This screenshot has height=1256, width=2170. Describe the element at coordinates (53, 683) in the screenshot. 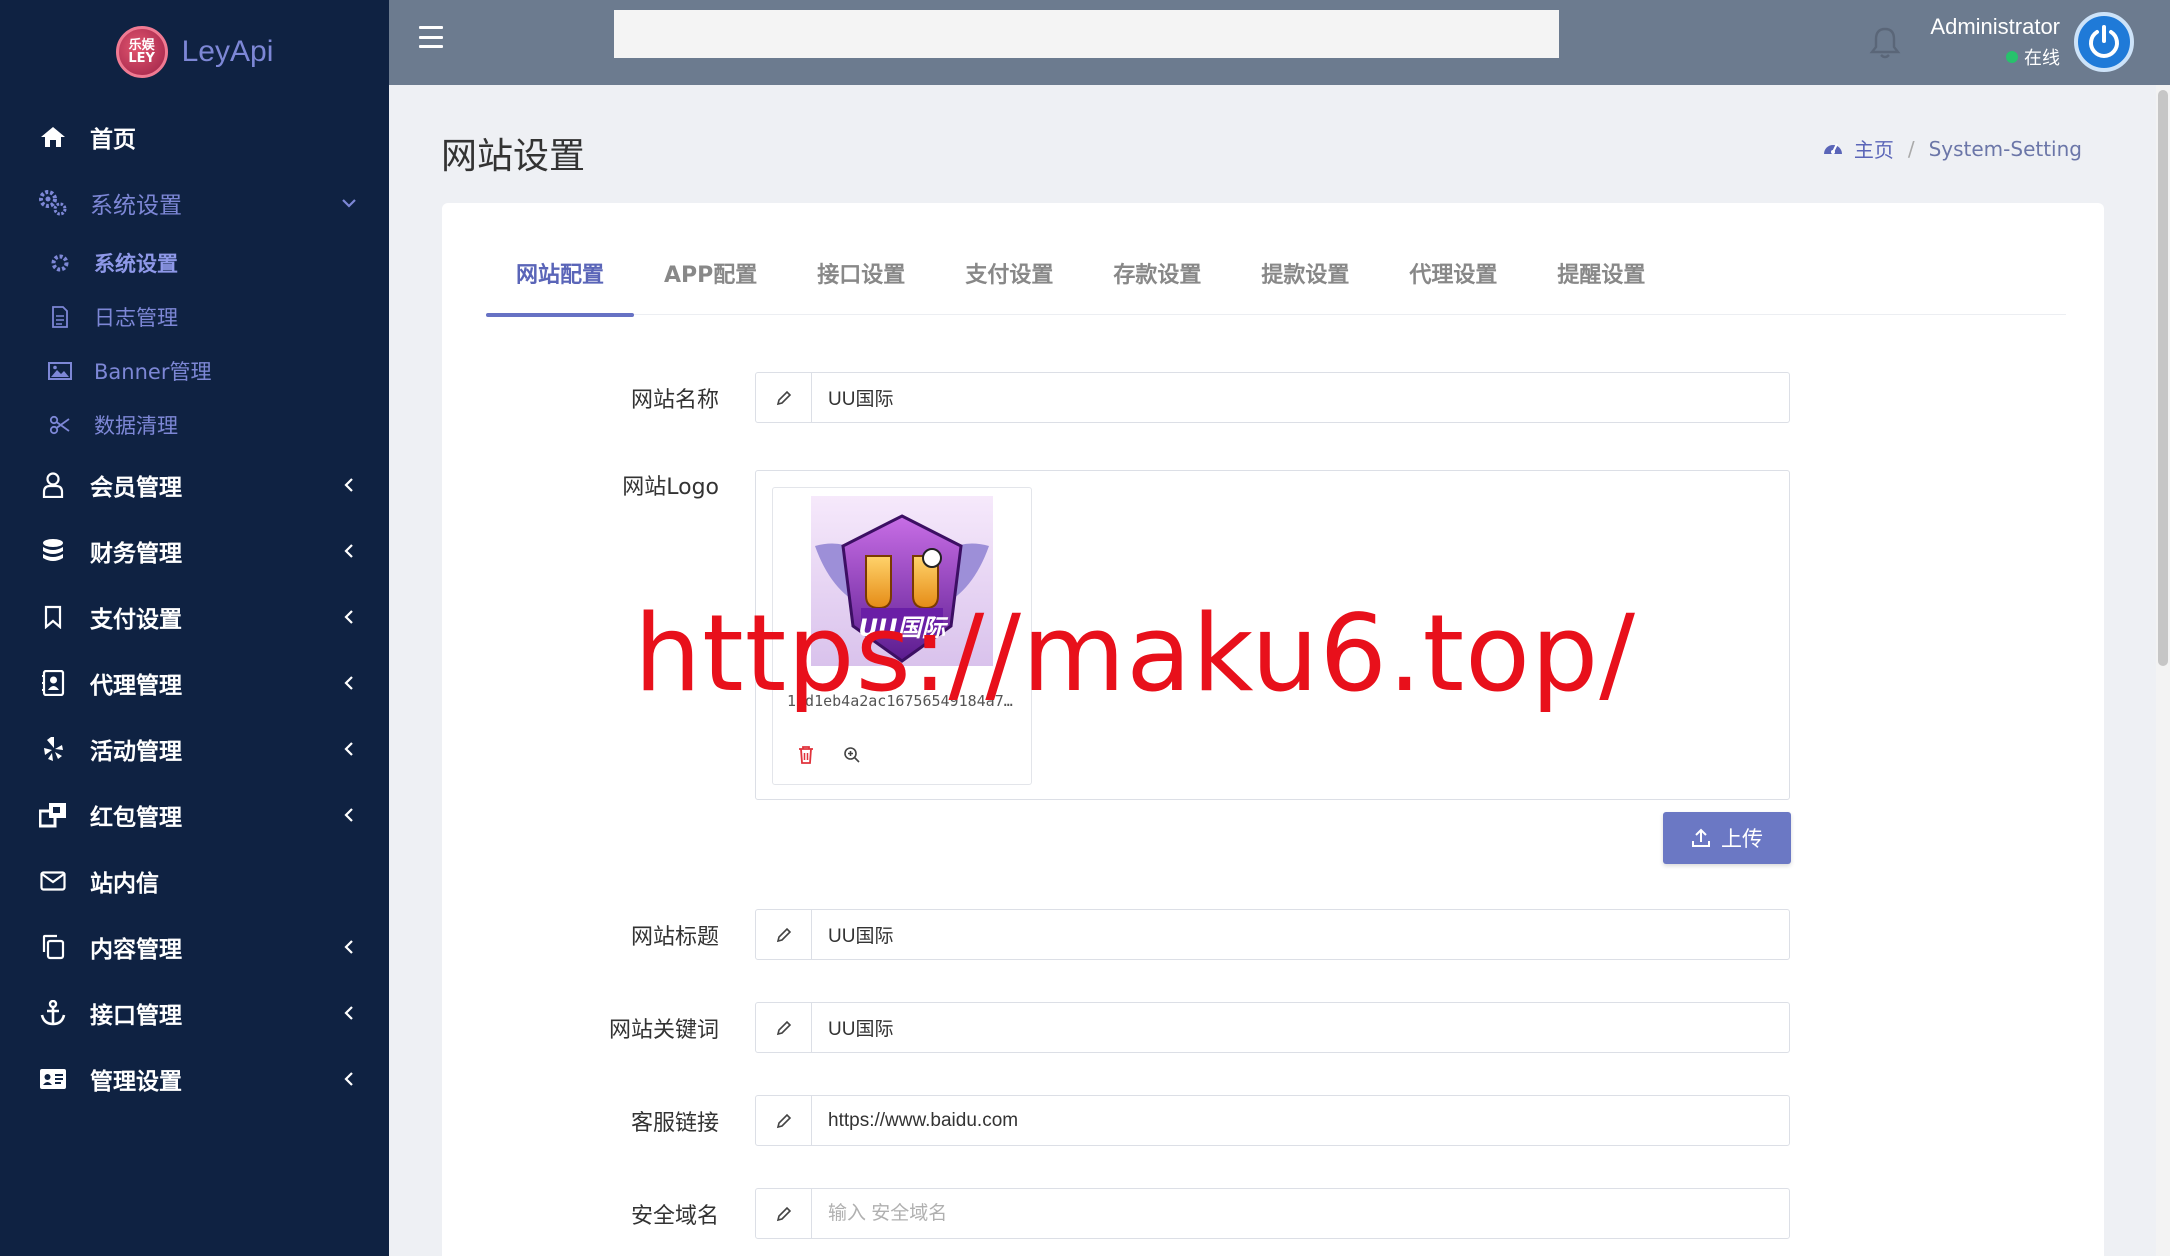

I see `contact-book-icon` at that location.